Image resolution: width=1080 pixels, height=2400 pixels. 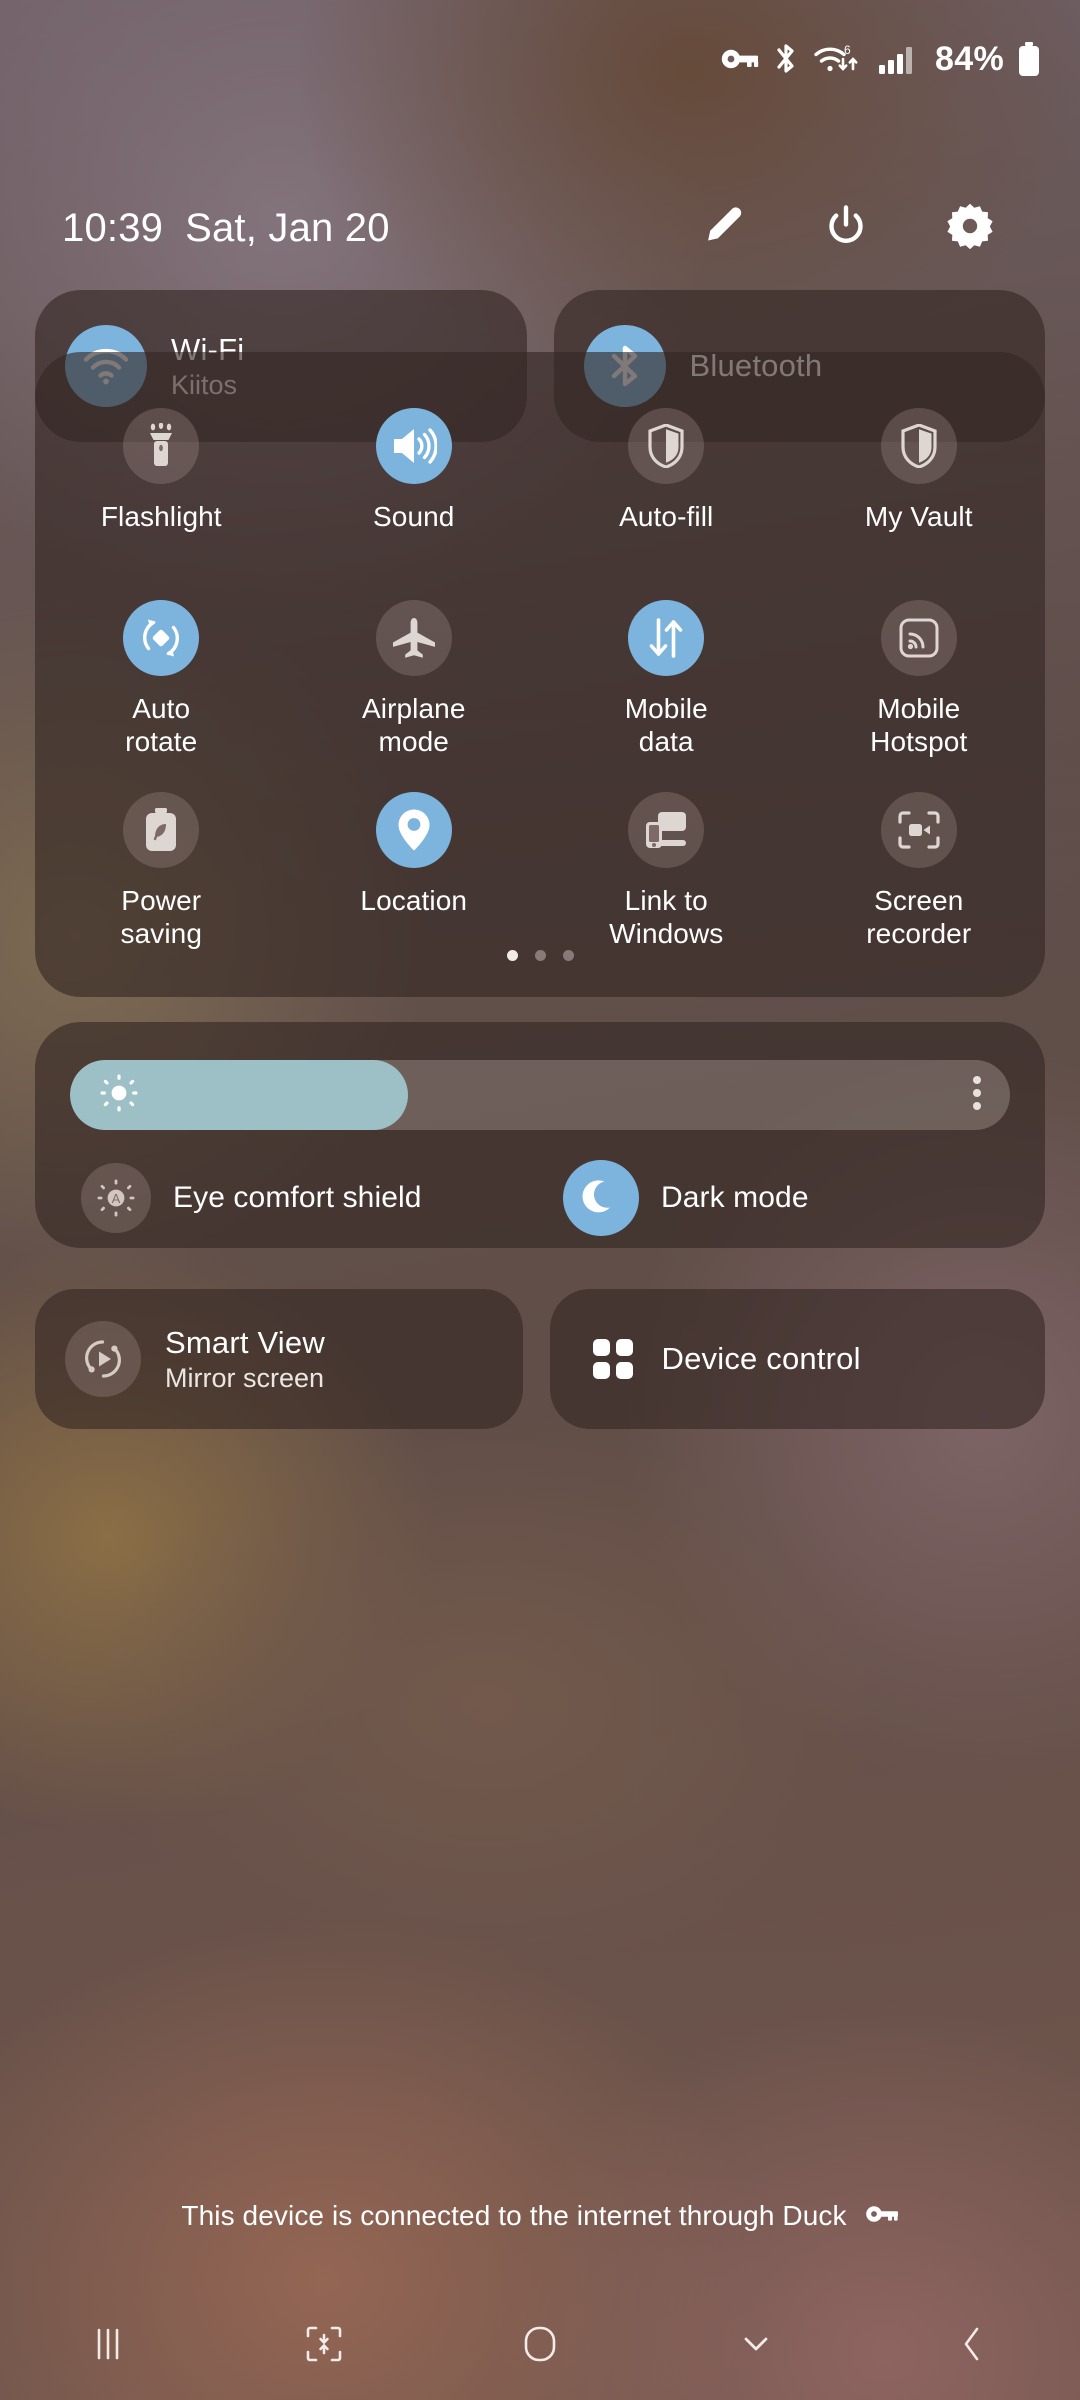 What do you see at coordinates (1029, 59) in the screenshot?
I see `battery-full-icon` at bounding box center [1029, 59].